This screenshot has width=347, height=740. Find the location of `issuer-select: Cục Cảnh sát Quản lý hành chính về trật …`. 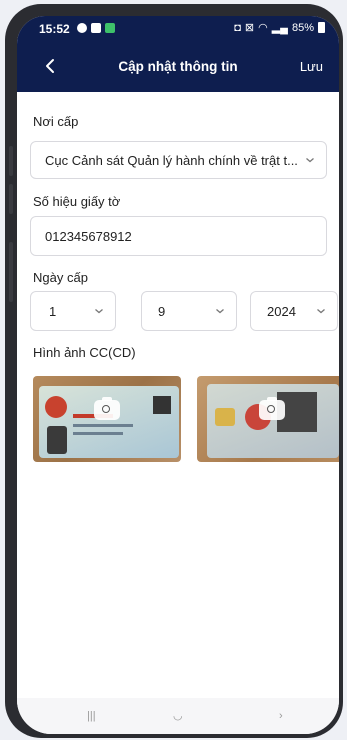

issuer-select: Cục Cảnh sát Quản lý hành chính về trật … is located at coordinates (178, 160).